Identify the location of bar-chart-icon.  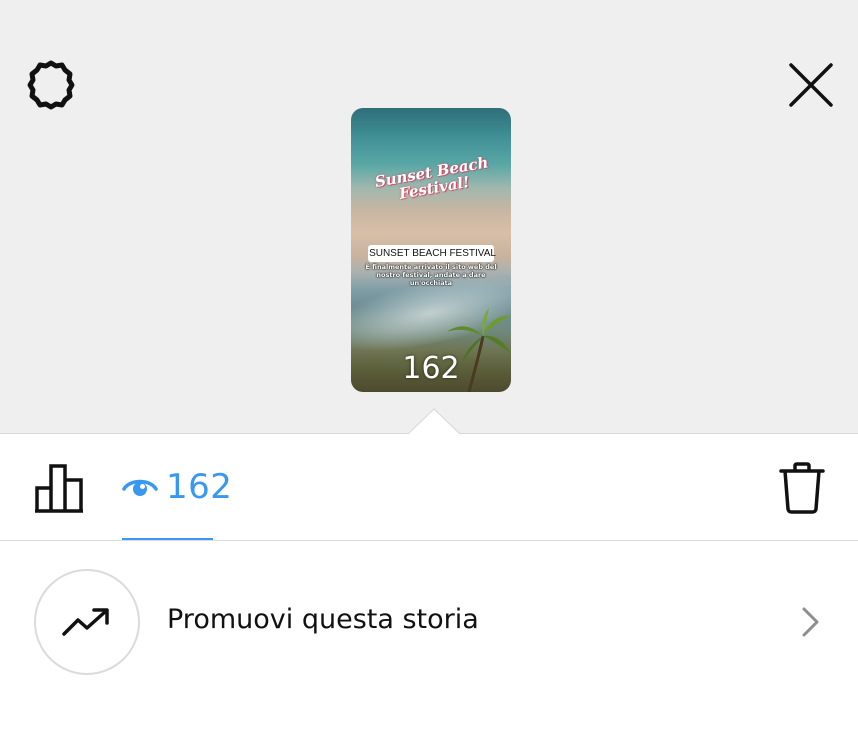
(59, 488).